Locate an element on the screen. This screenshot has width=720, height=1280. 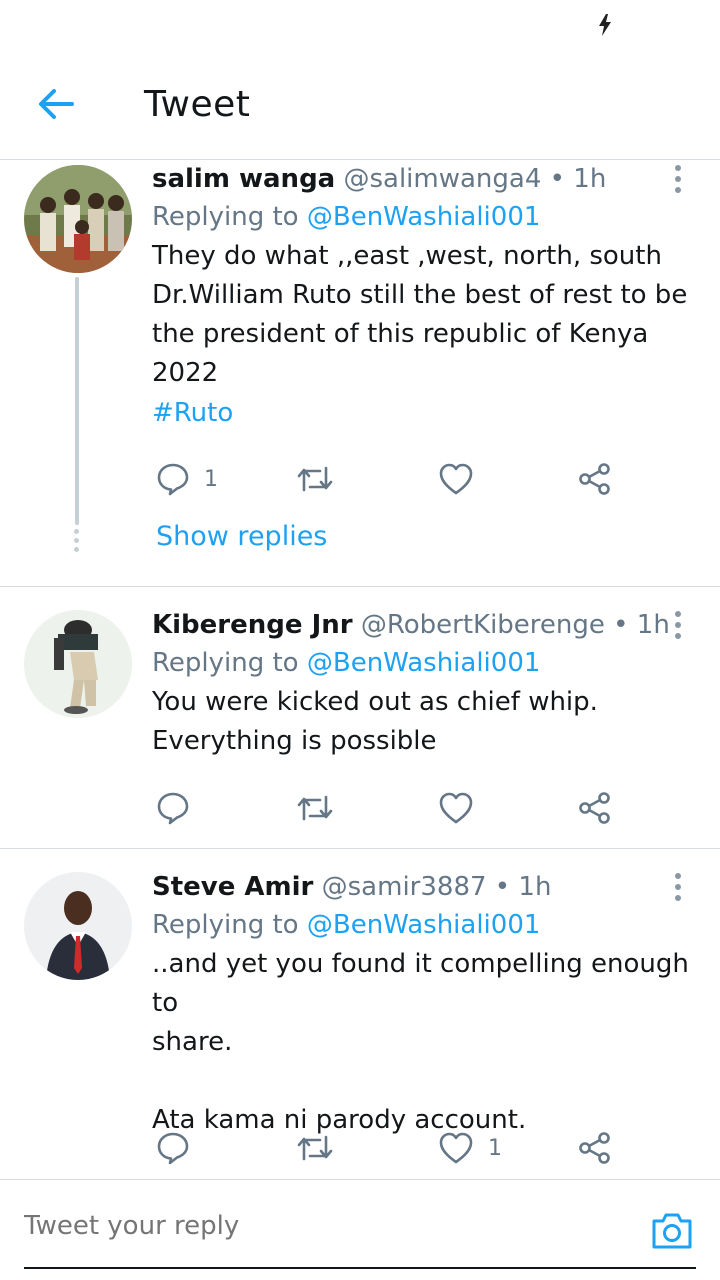
back-button is located at coordinates (56, 104).